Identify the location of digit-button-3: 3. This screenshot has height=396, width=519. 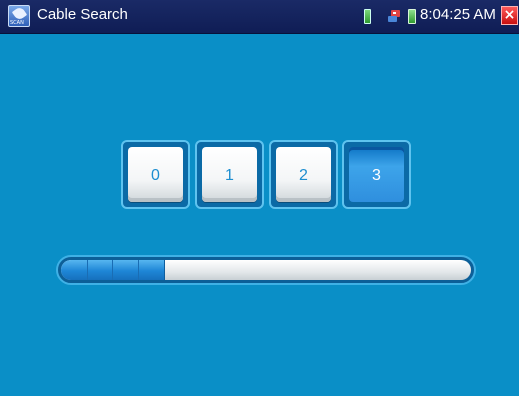
(376, 174).